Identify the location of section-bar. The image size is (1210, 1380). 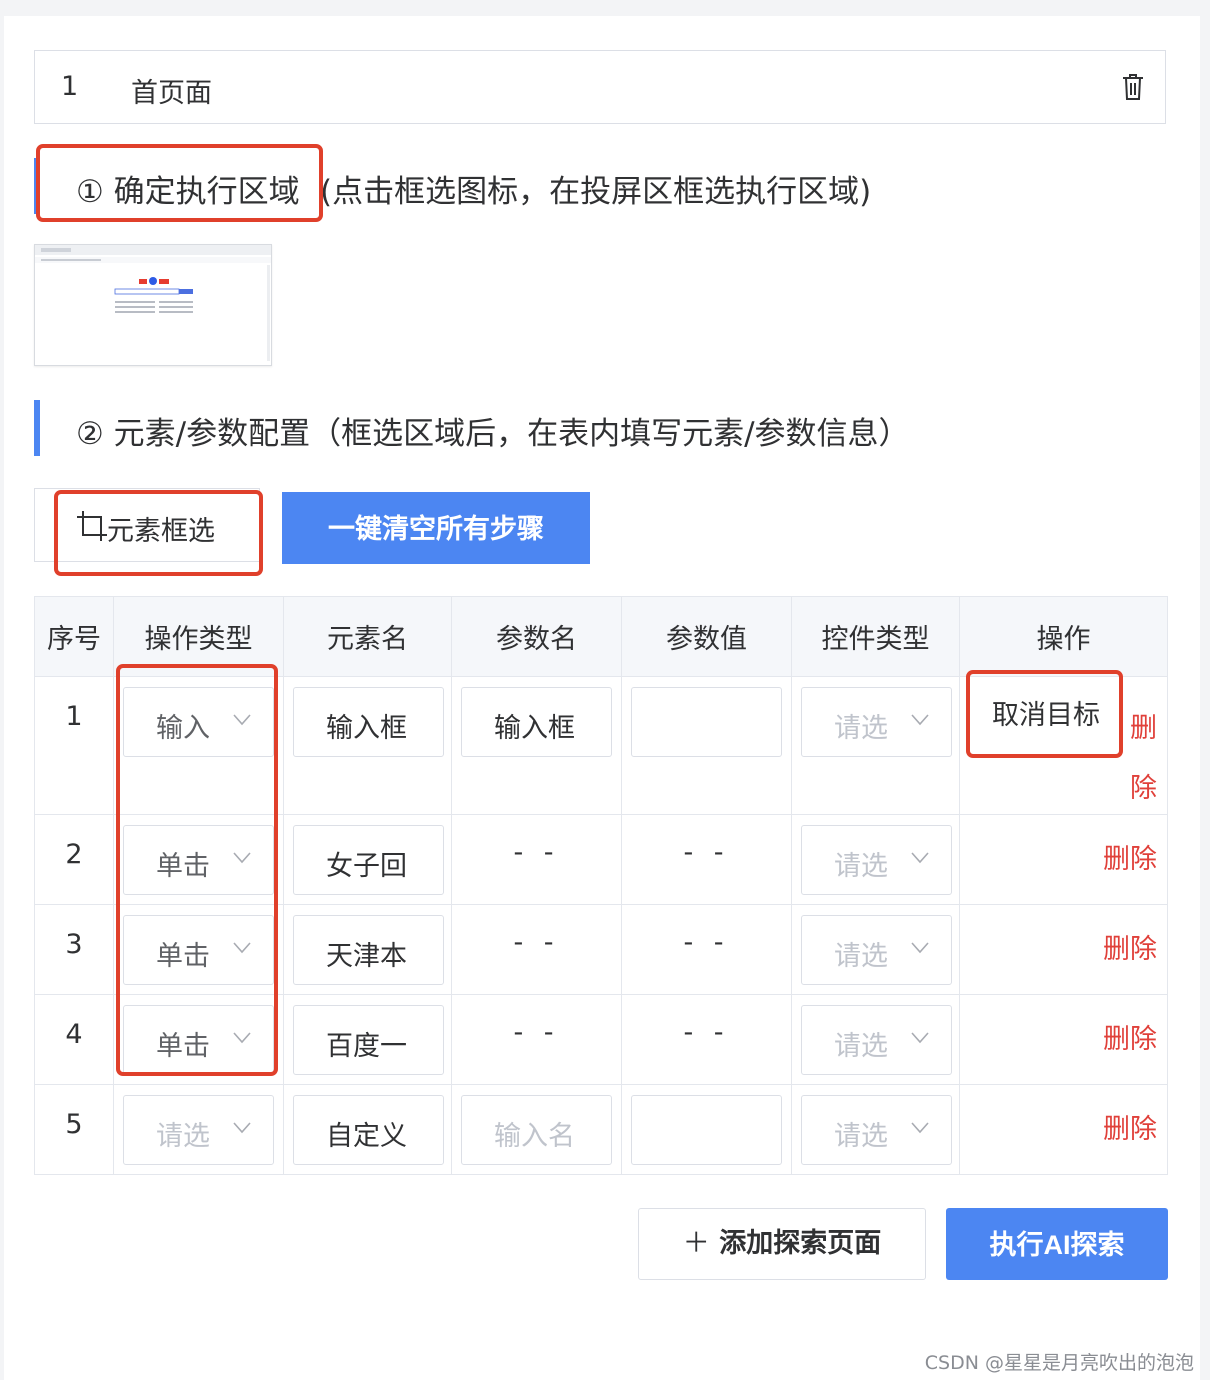
(37, 428).